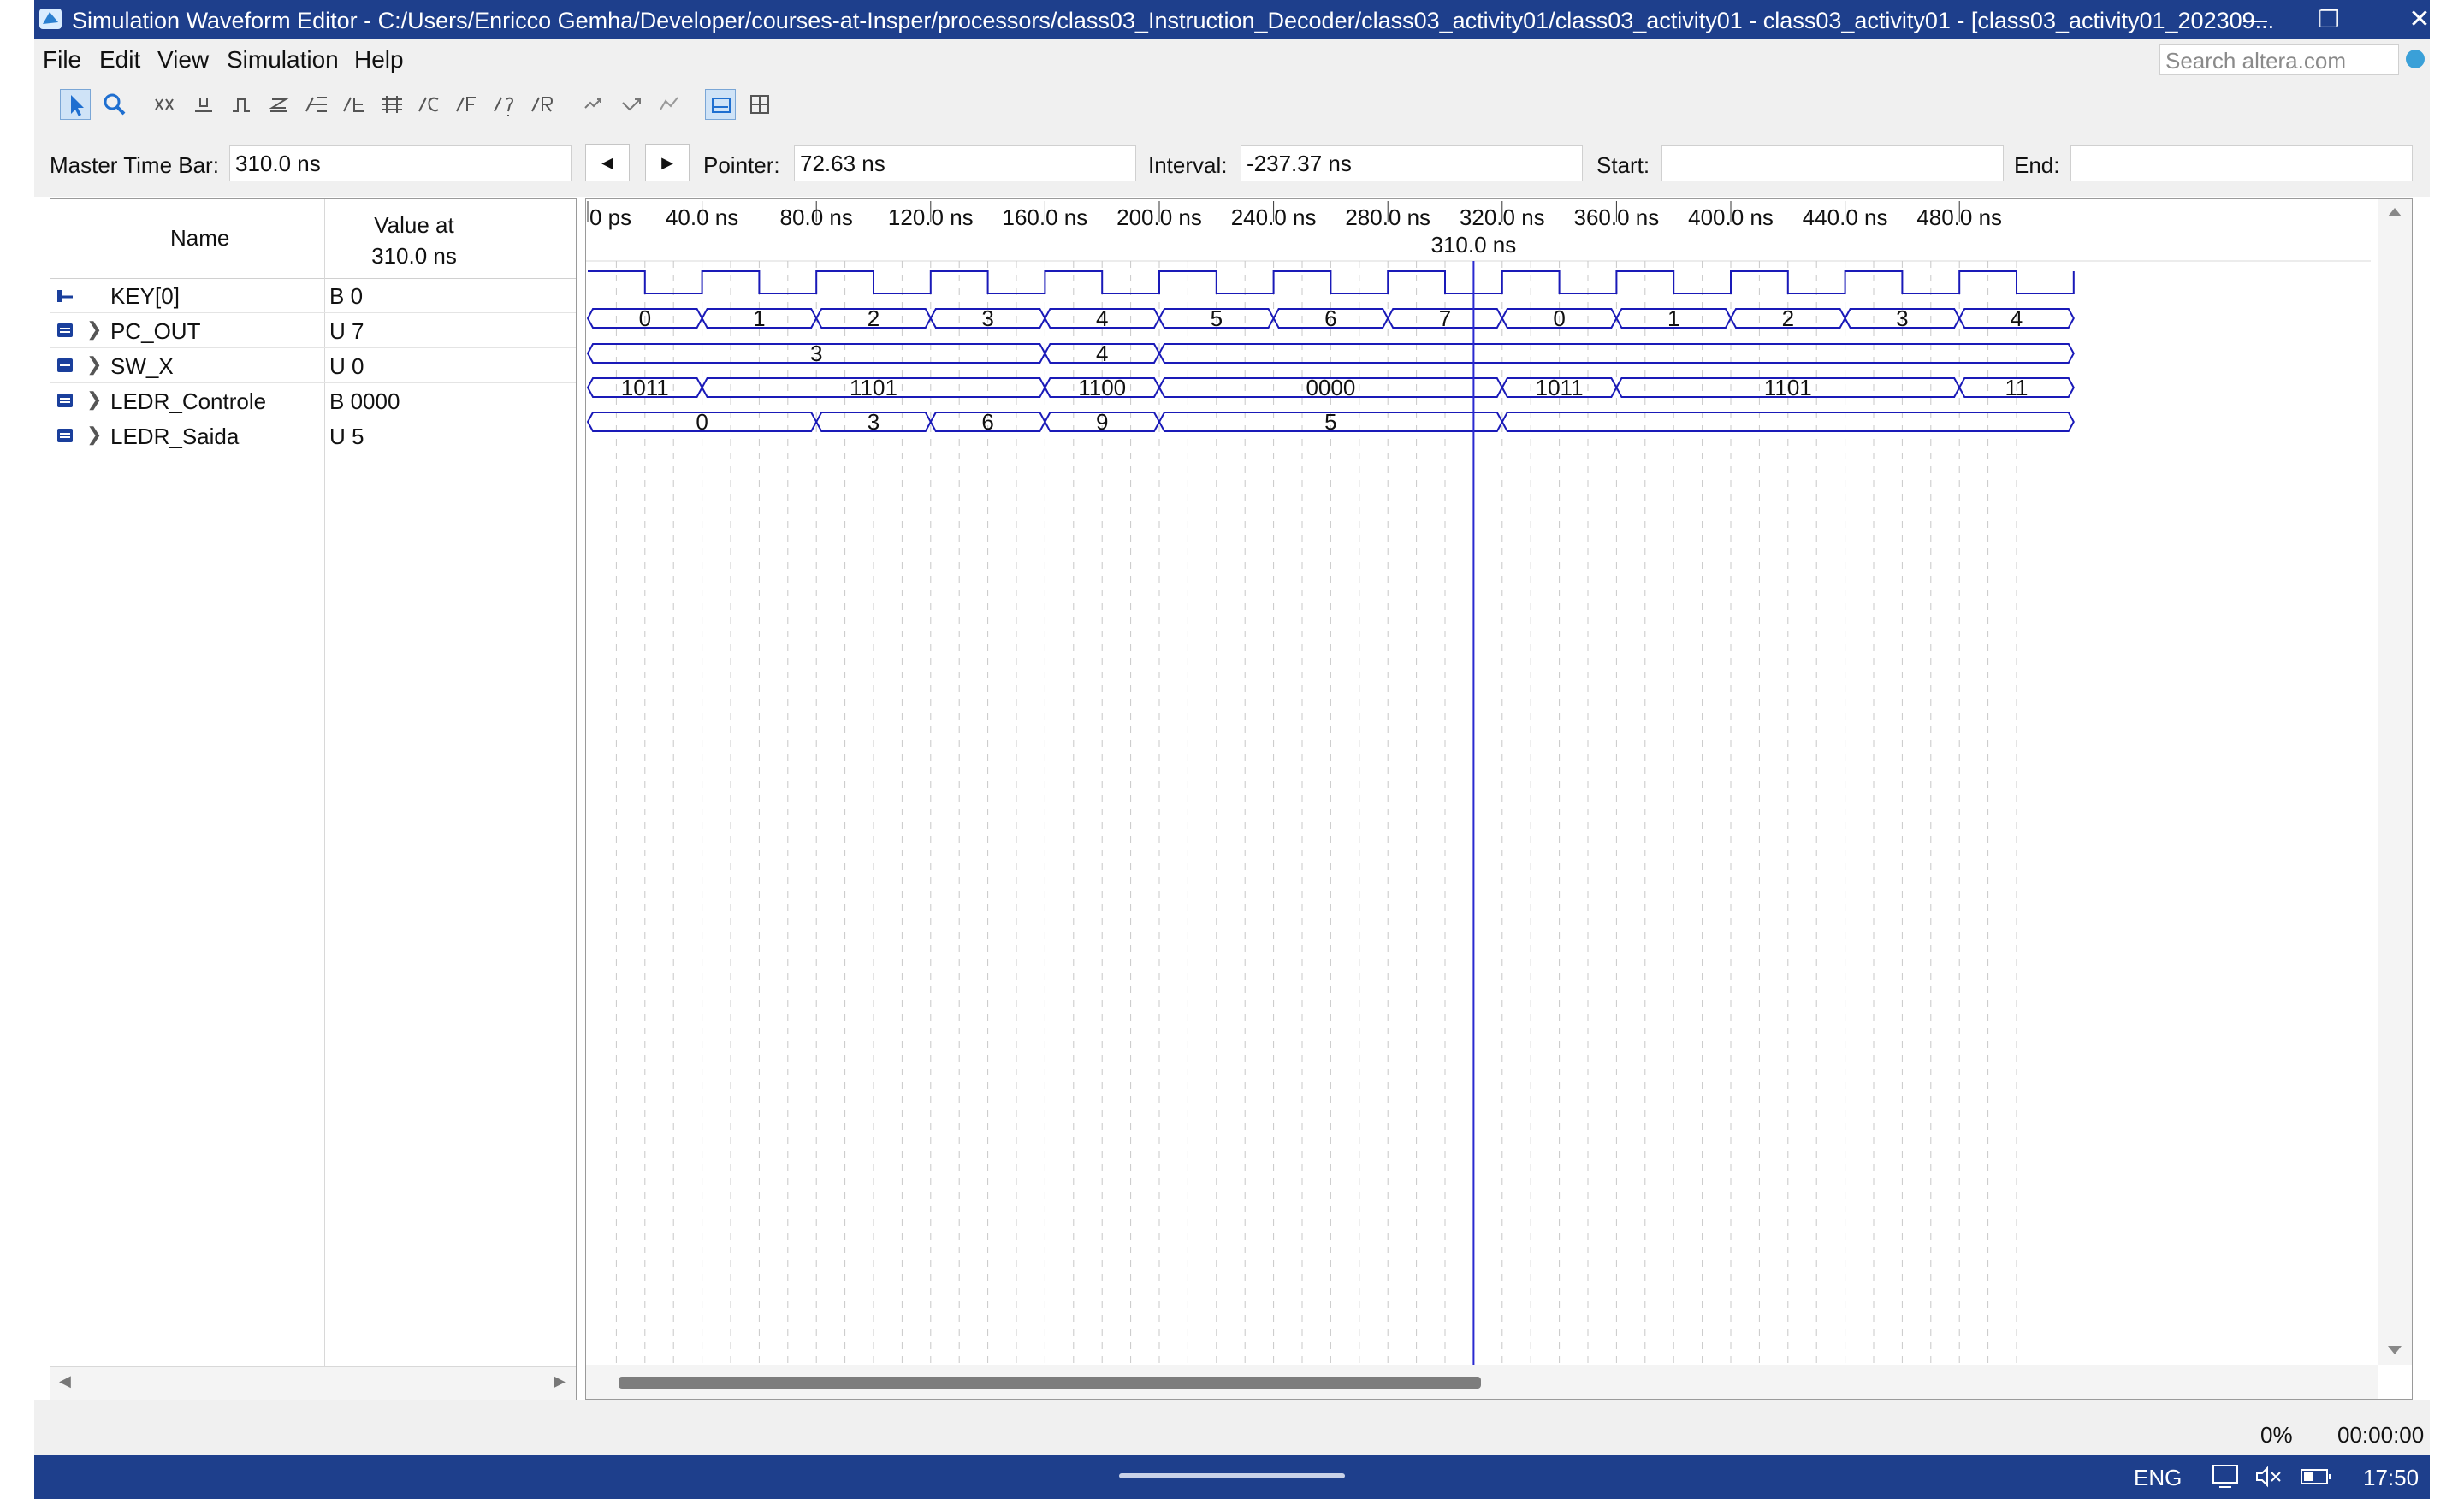  Describe the element at coordinates (346, 331) in the screenshot. I see `signal-value: U 7` at that location.